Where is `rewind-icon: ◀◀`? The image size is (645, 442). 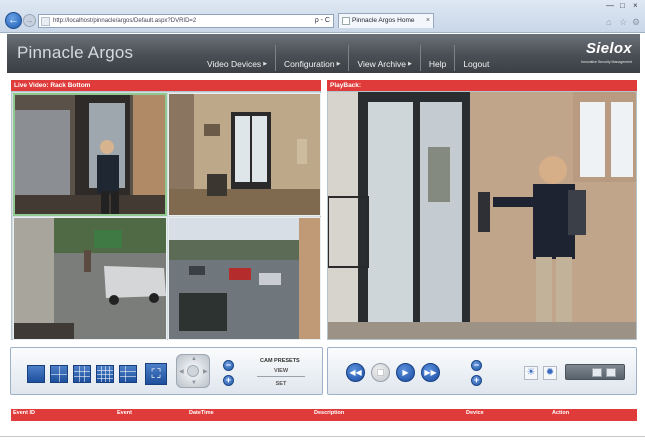
rewind-icon: ◀◀ is located at coordinates (355, 372).